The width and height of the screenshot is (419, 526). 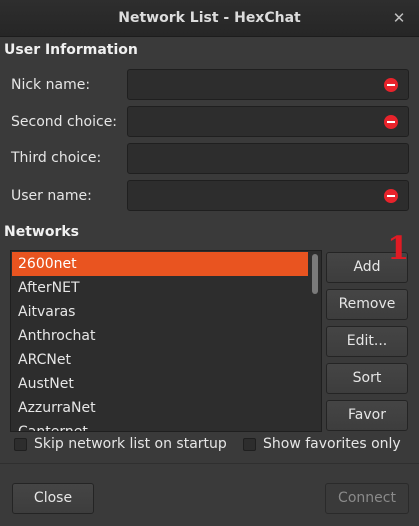 What do you see at coordinates (51, 196) in the screenshot?
I see `user-name-label: User name:` at bounding box center [51, 196].